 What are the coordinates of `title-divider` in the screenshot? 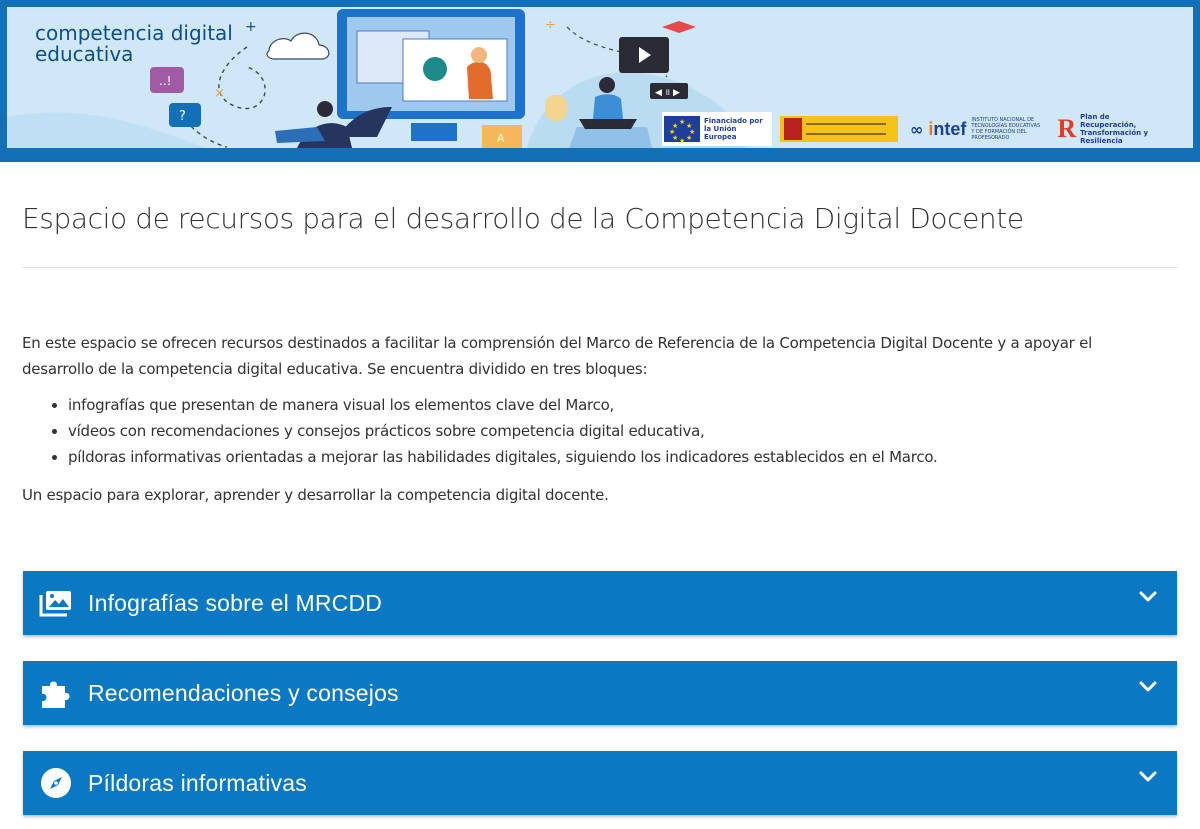 It's located at (600, 267).